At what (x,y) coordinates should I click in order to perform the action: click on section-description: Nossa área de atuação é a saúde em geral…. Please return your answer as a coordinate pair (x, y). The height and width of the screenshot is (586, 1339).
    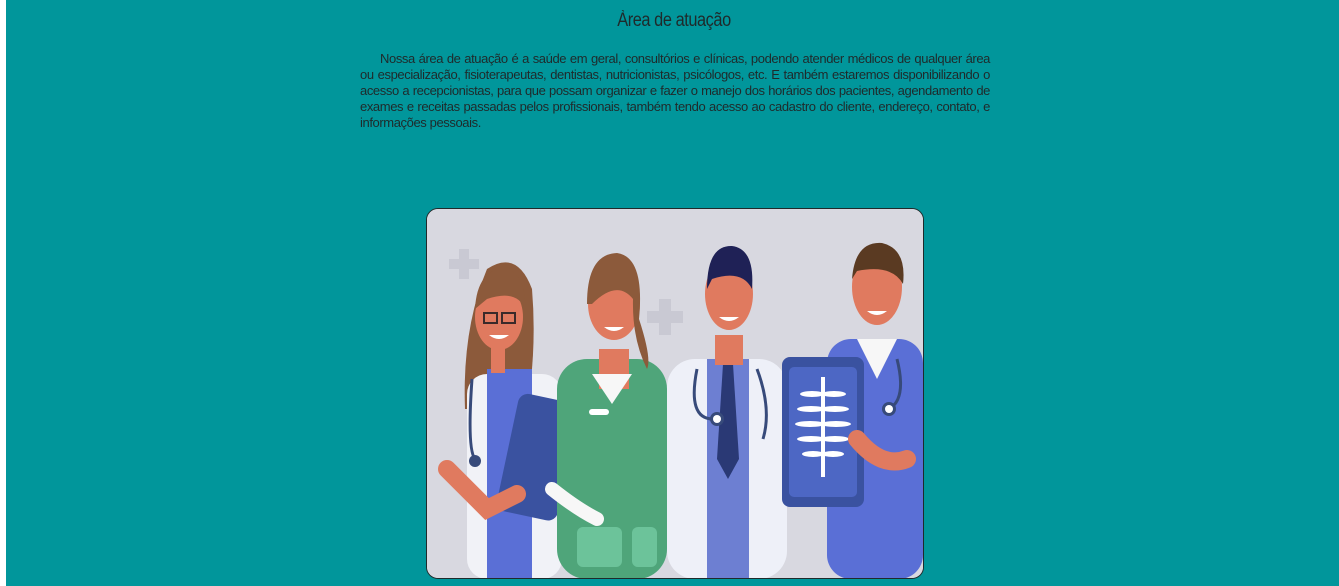
    Looking at the image, I should click on (675, 90).